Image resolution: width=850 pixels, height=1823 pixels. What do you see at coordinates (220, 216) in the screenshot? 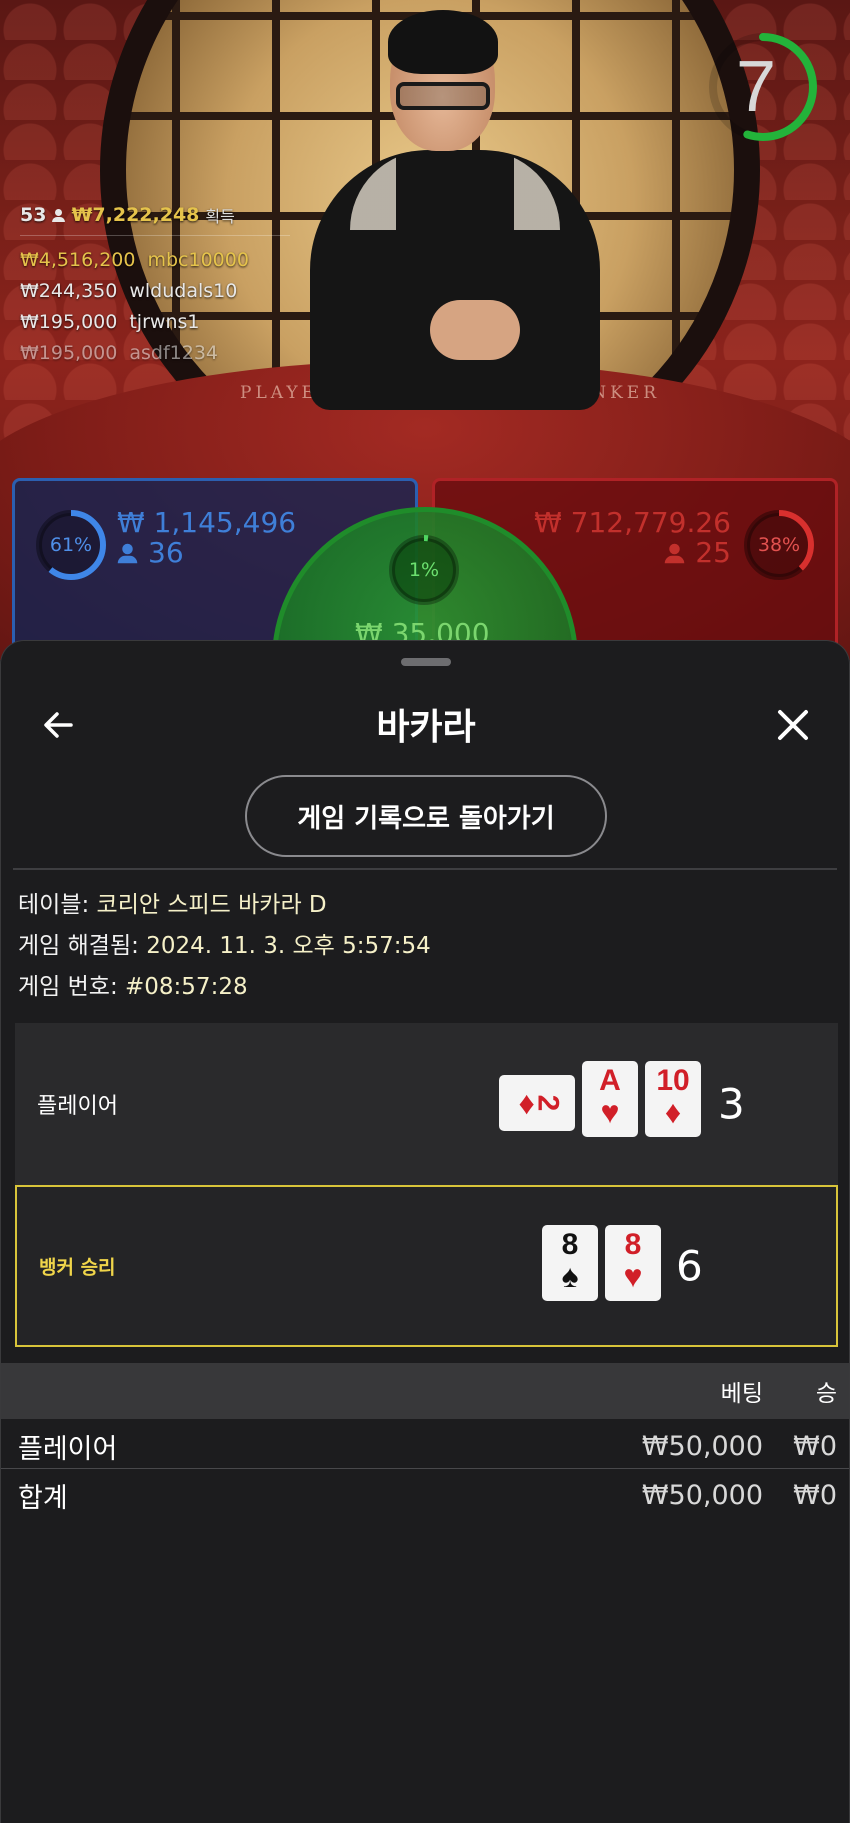
I see `winners-total-label: 획득` at bounding box center [220, 216].